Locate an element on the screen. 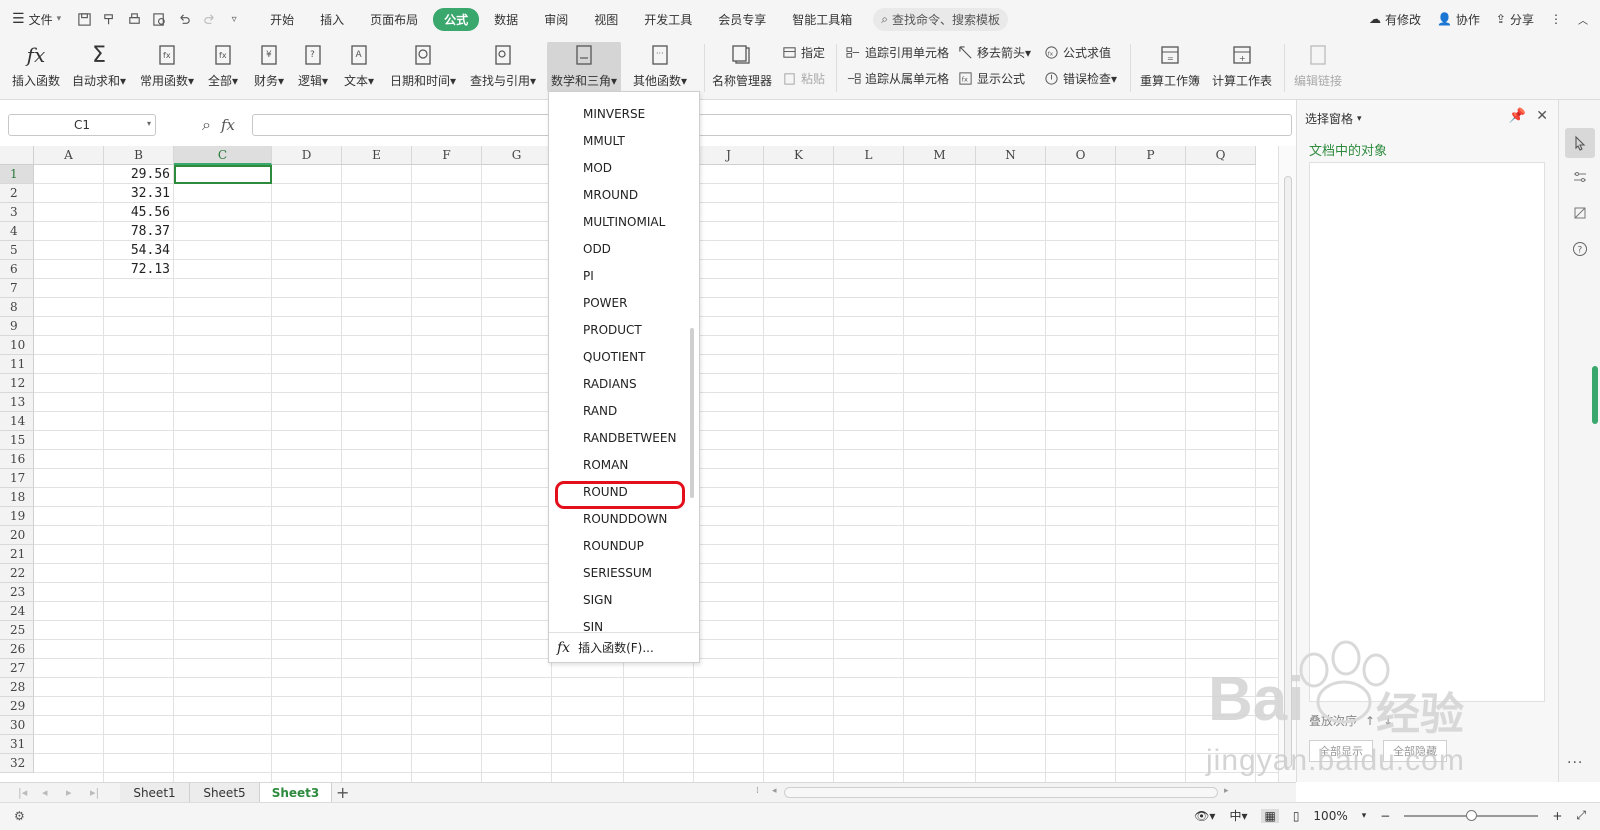  tab-8: 会员专享 is located at coordinates (742, 19).